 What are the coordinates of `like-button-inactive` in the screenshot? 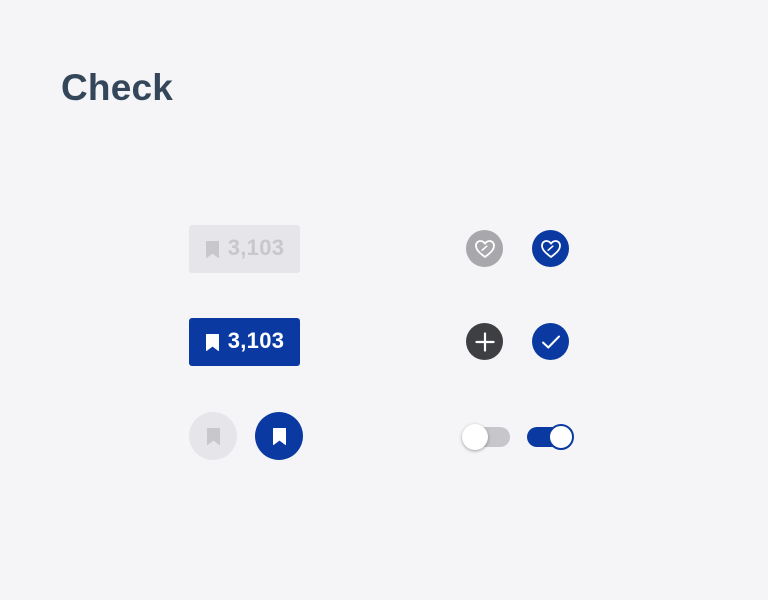 It's located at (484, 248).